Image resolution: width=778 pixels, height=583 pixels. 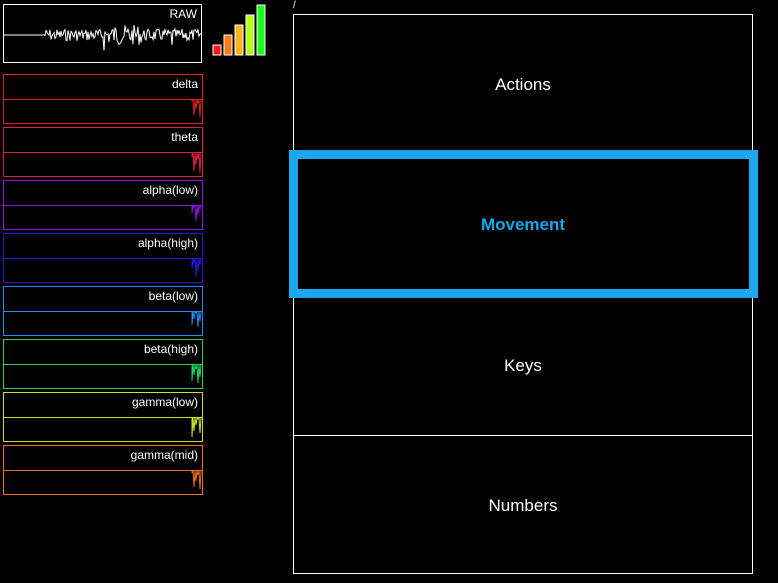 What do you see at coordinates (103, 311) in the screenshot?
I see `band-panel-beta-low: beta(low)` at bounding box center [103, 311].